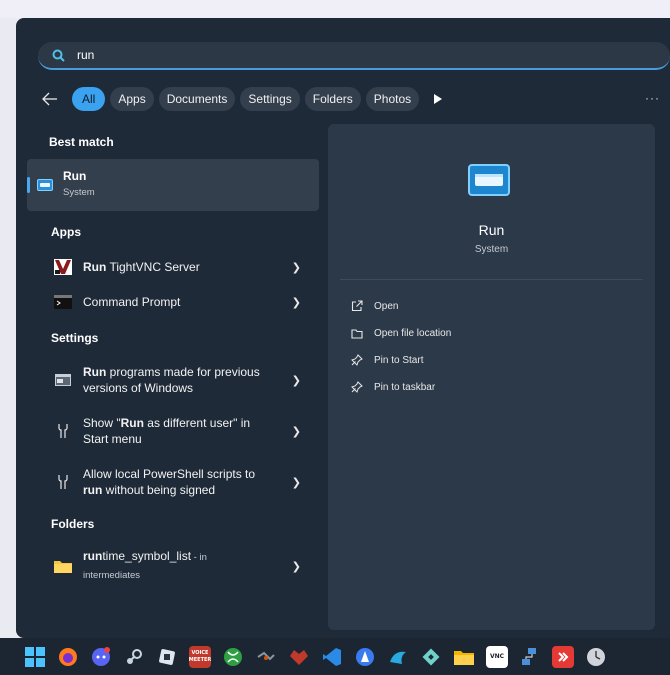  Describe the element at coordinates (491, 230) in the screenshot. I see `detail-title: Run` at that location.